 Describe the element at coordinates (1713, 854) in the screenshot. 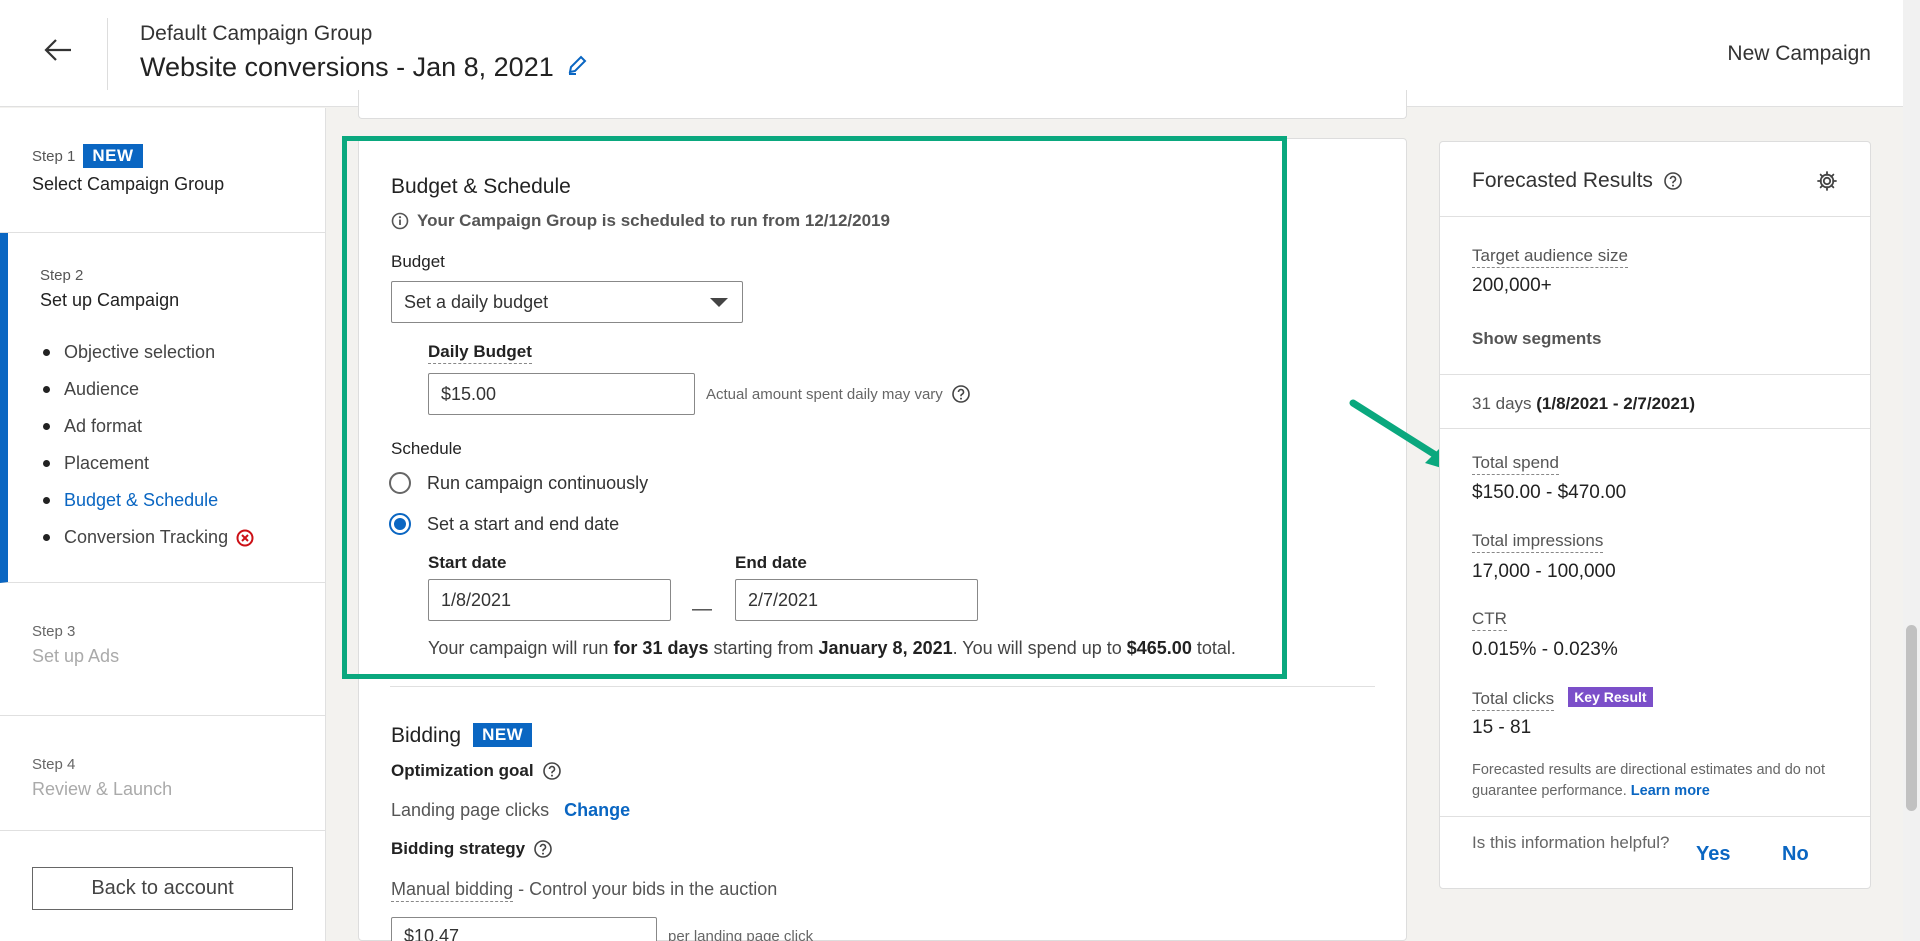

I see `helpful-yes-button: Yes` at that location.